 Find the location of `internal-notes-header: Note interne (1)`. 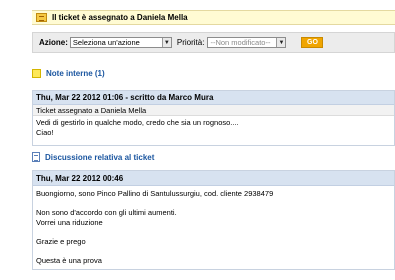

internal-notes-header: Note interne (1) is located at coordinates (68, 73).